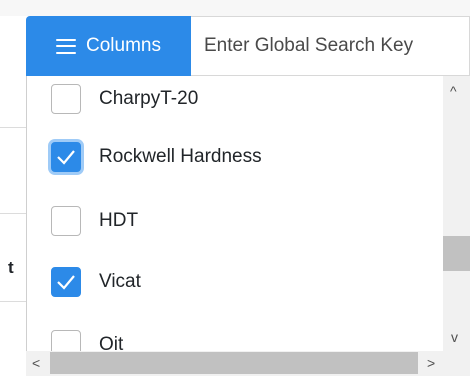 The image size is (470, 376). What do you see at coordinates (120, 281) in the screenshot?
I see `column-option-label: Vicat` at bounding box center [120, 281].